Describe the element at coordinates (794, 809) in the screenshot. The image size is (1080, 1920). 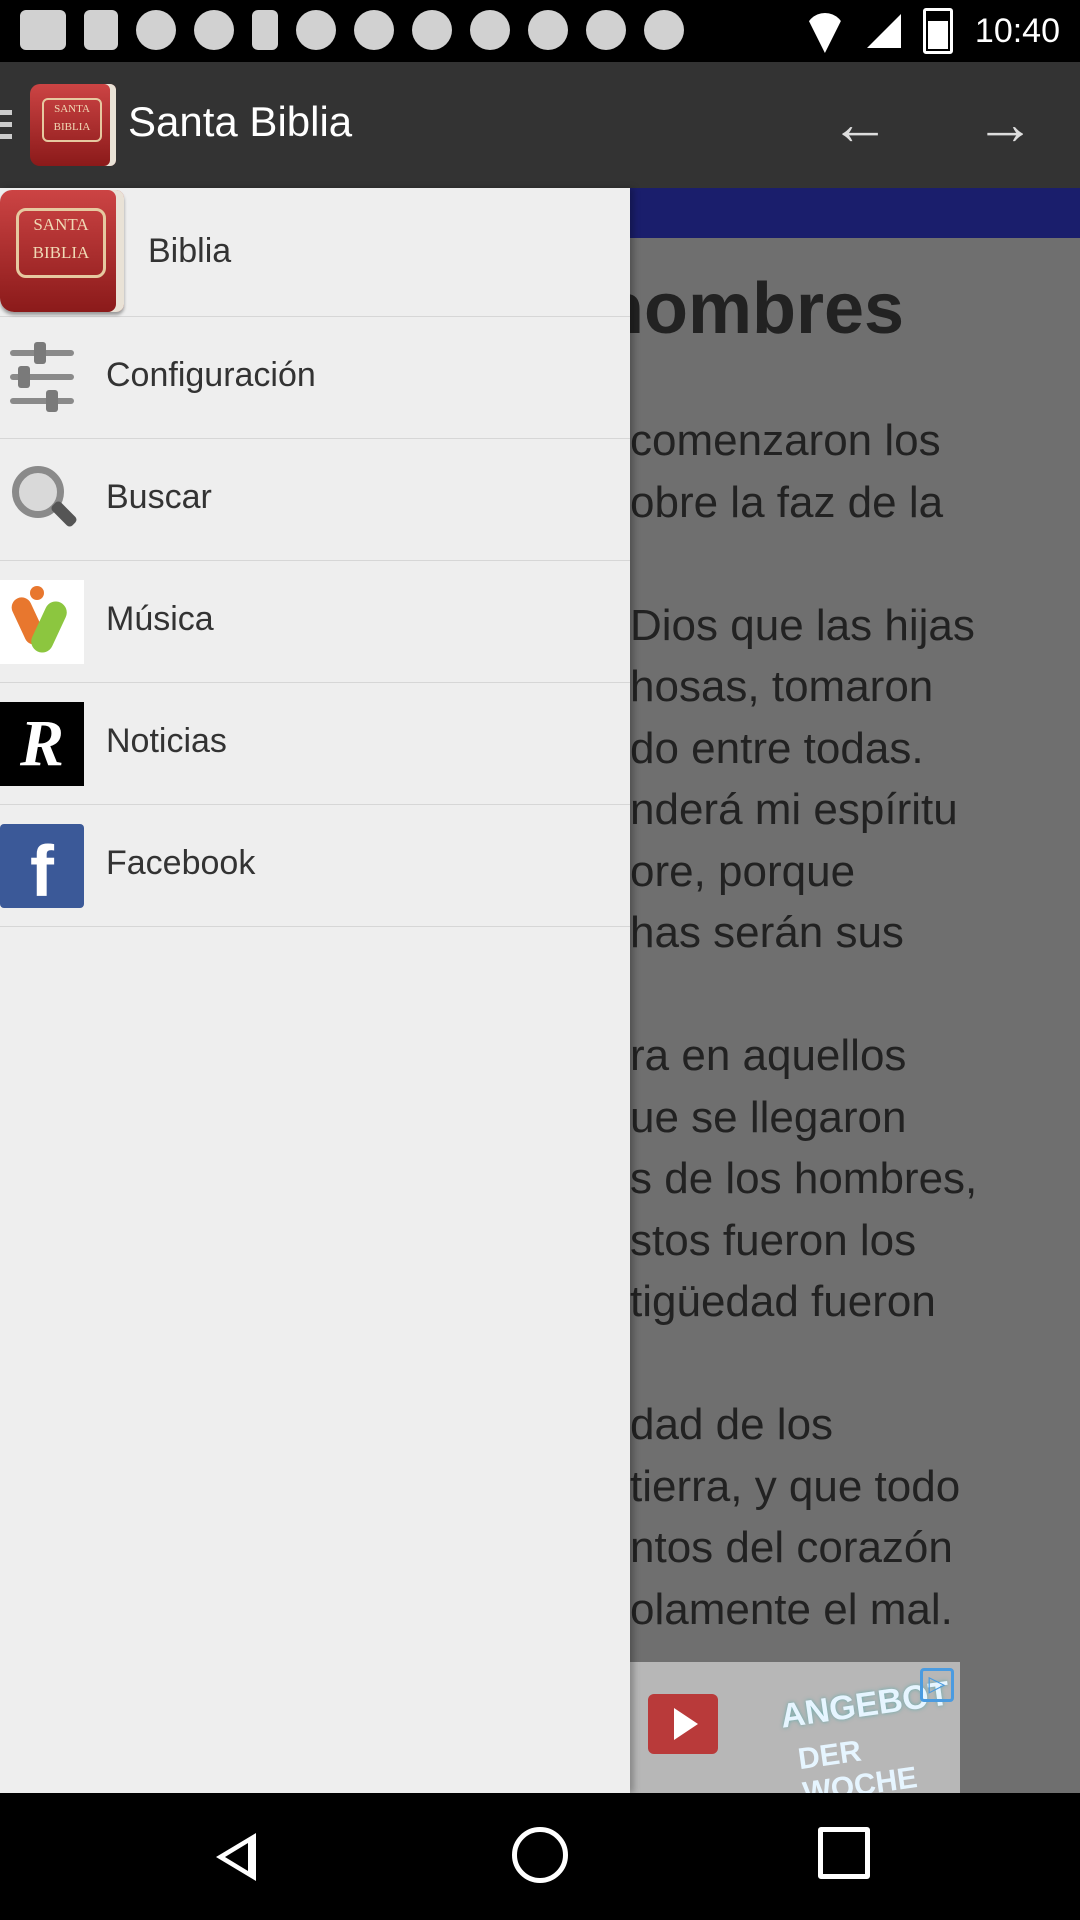
I see `verse-line: nderá mi espíritu` at that location.